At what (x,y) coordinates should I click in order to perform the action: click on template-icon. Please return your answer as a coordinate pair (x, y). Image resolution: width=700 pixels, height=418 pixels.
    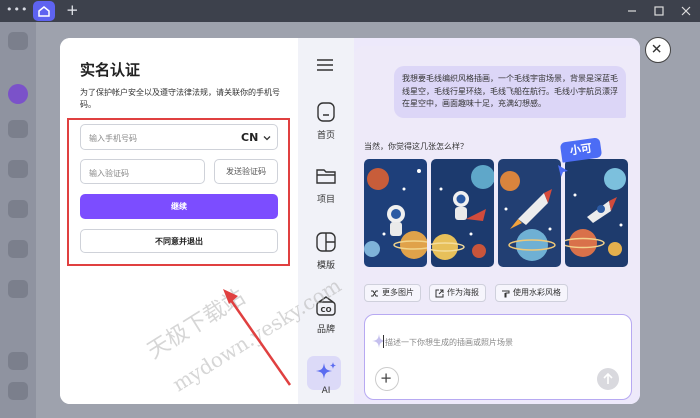
    Looking at the image, I should click on (326, 242).